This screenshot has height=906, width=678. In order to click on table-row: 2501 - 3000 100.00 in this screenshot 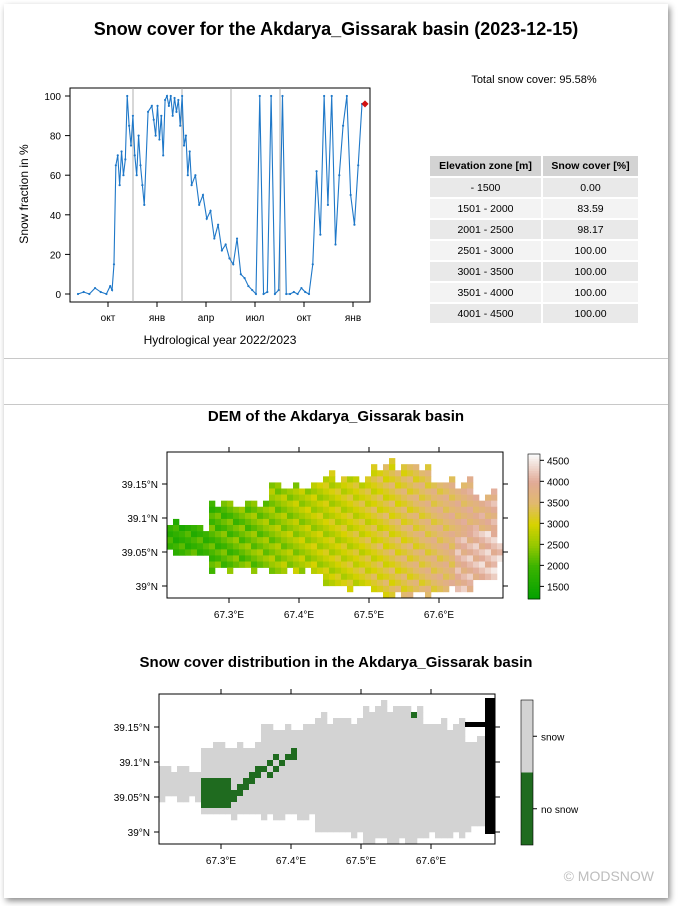, I will do `click(534, 250)`.